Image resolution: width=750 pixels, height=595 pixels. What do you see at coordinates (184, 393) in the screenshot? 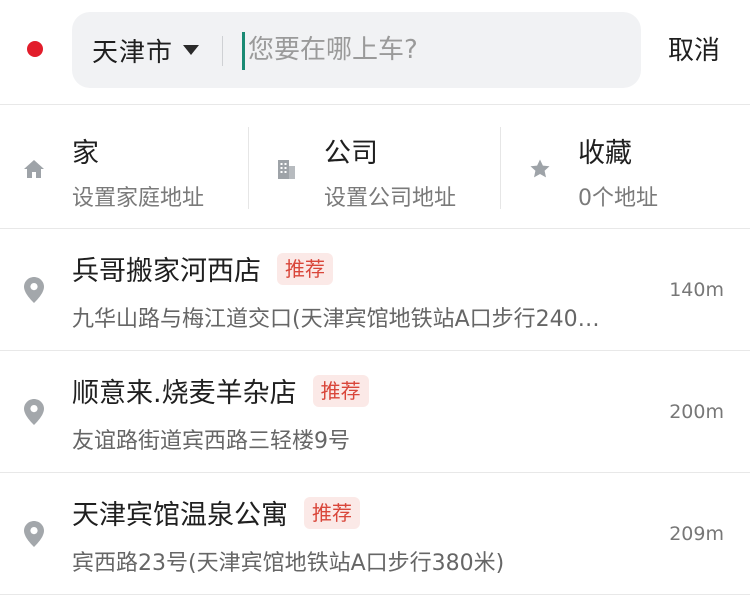
I see `place-name: 顺意来.烧麦羊杂店` at bounding box center [184, 393].